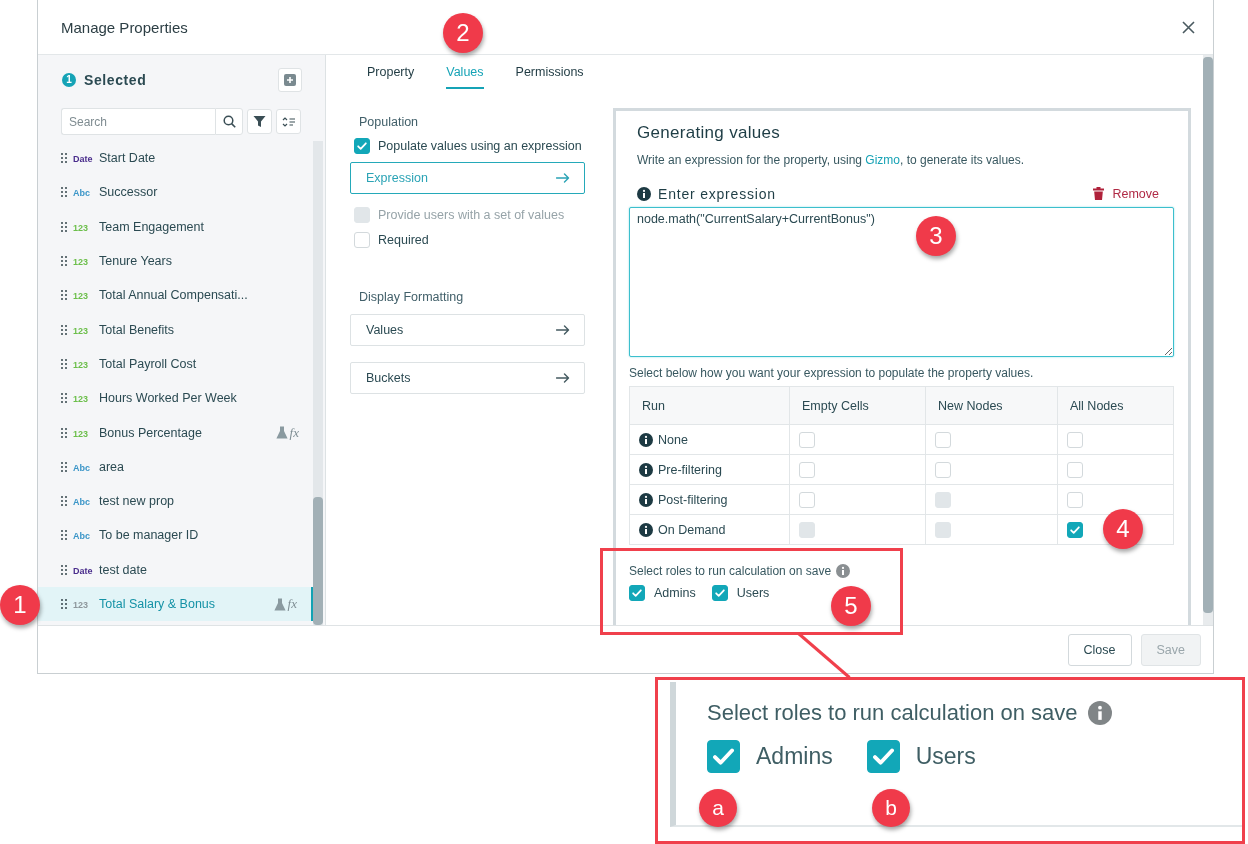  I want to click on property-name: Tenure Years, so click(136, 261).